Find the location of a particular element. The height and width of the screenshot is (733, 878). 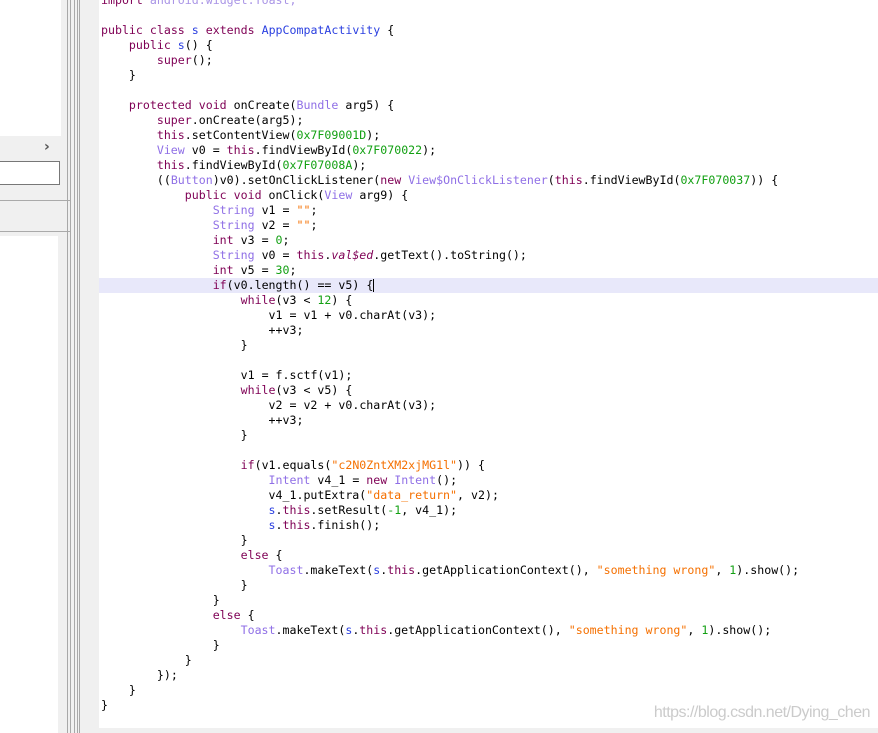

code-line: while(v3 < v5) { is located at coordinates (488, 390).